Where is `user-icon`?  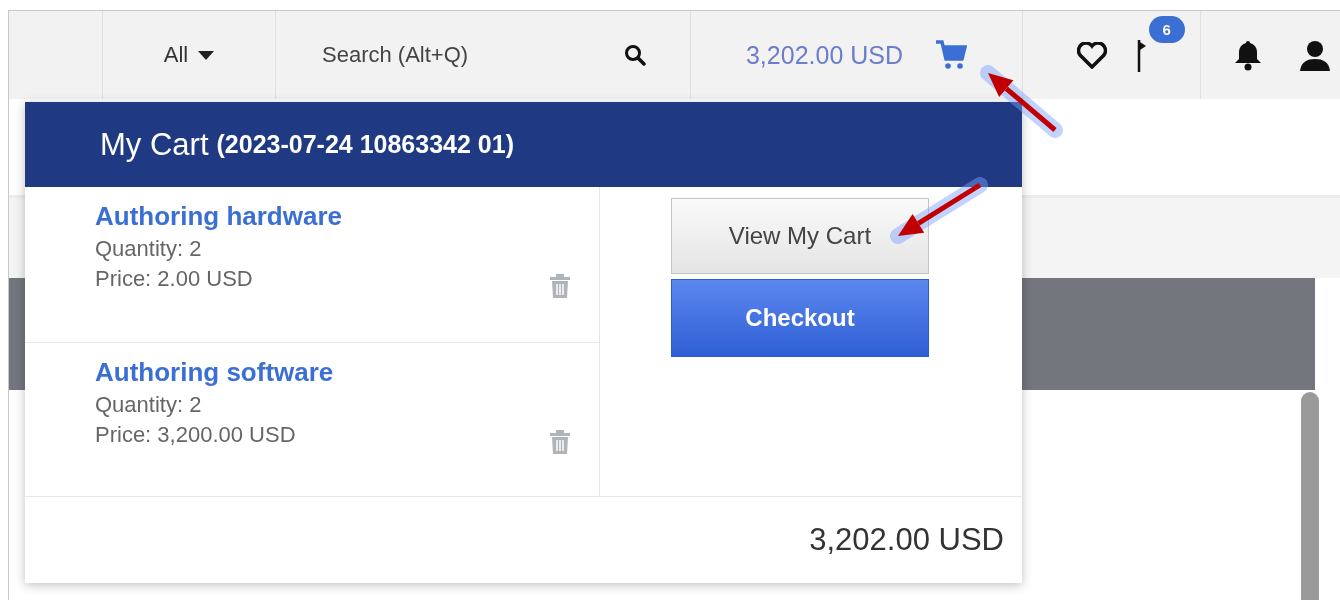 user-icon is located at coordinates (1315, 55).